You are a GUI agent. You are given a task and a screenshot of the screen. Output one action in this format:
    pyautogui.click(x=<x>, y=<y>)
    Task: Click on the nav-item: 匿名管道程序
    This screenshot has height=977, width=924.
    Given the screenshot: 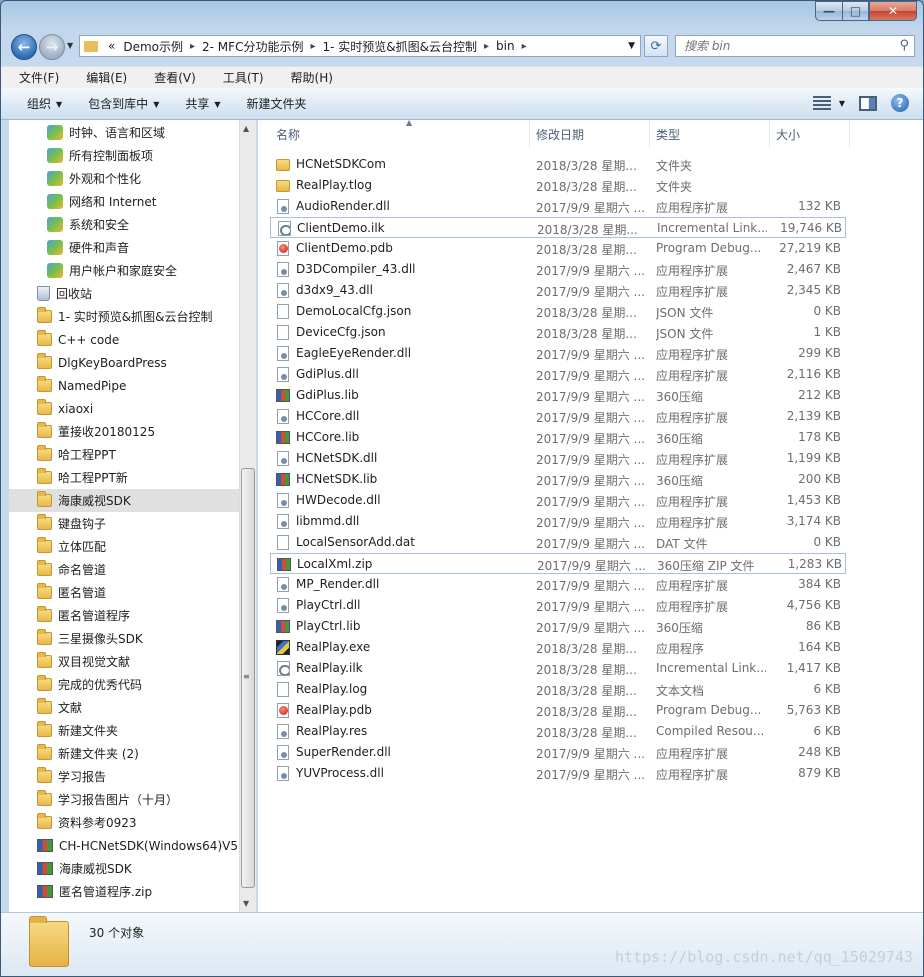 What is the action you would take?
    pyautogui.click(x=124, y=615)
    